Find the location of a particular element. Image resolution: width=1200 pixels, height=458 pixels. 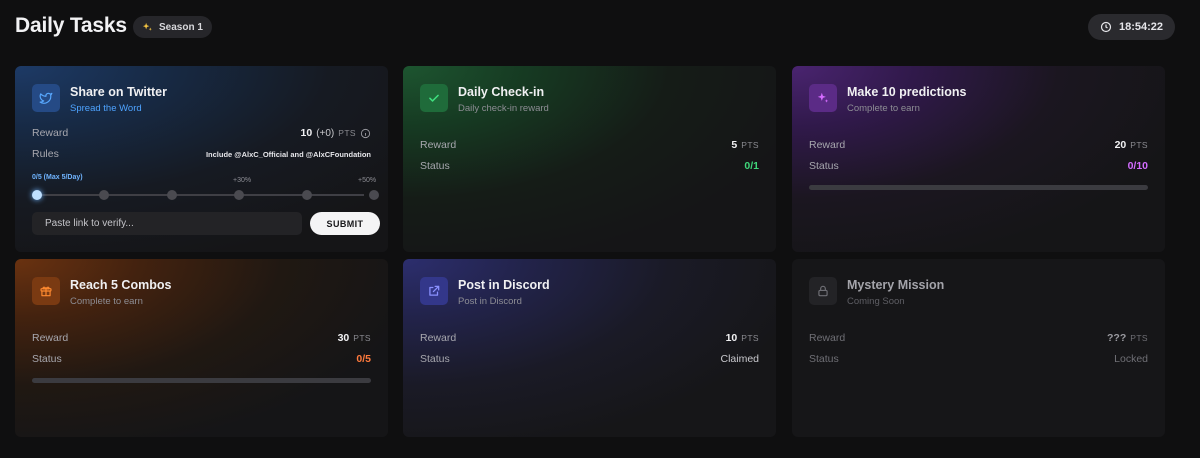

lock-icon-box is located at coordinates (823, 291).